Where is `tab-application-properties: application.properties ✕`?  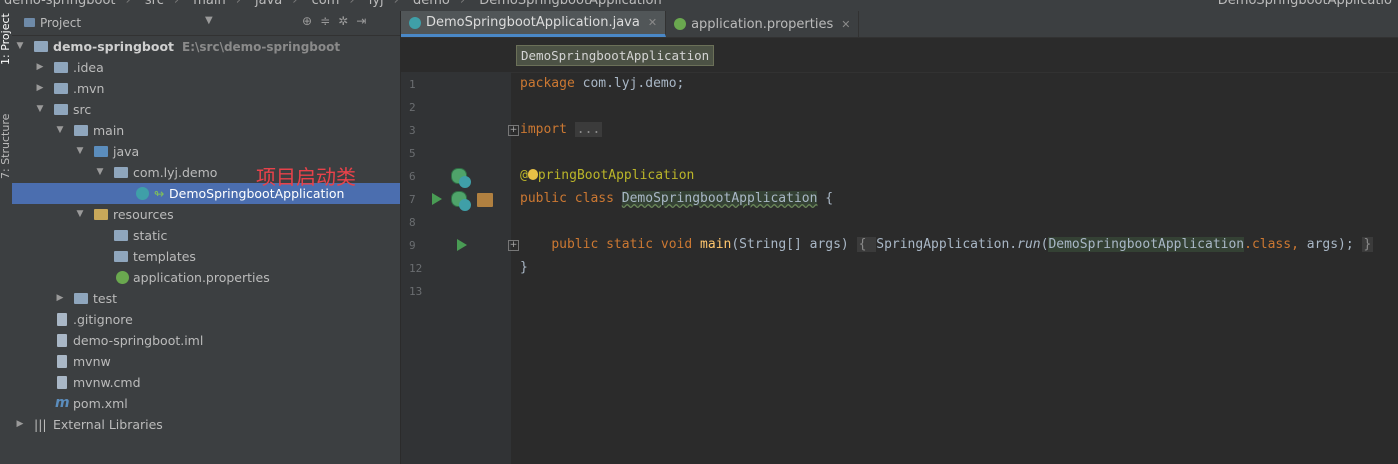 tab-application-properties: application.properties ✕ is located at coordinates (763, 24).